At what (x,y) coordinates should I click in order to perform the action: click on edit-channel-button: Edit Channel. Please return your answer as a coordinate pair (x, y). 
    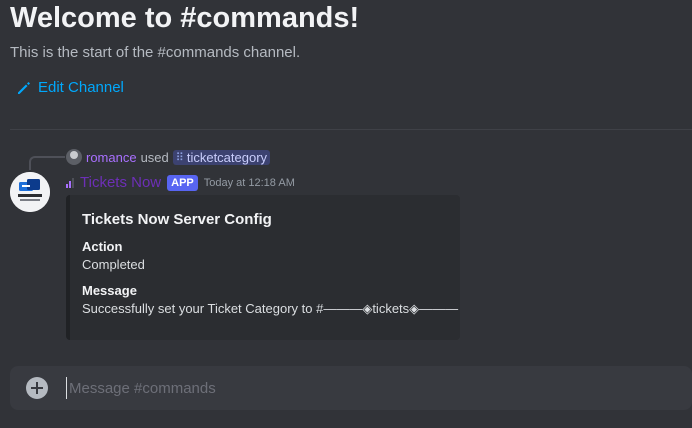
    Looking at the image, I should click on (70, 87).